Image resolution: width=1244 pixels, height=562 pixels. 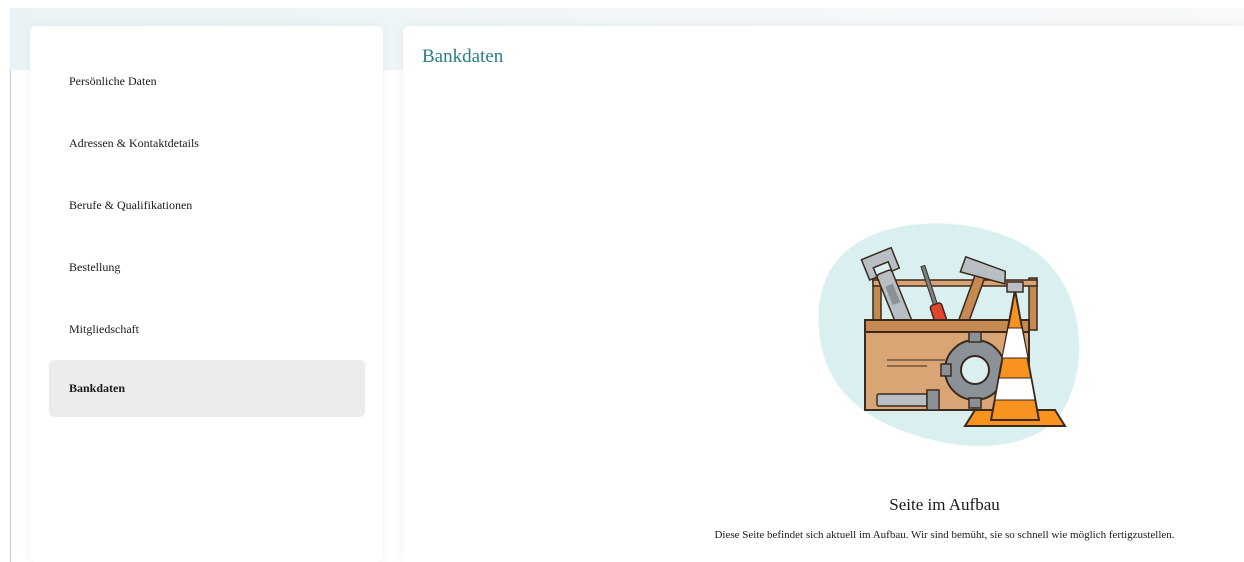 I want to click on left-divider, so click(x=10, y=316).